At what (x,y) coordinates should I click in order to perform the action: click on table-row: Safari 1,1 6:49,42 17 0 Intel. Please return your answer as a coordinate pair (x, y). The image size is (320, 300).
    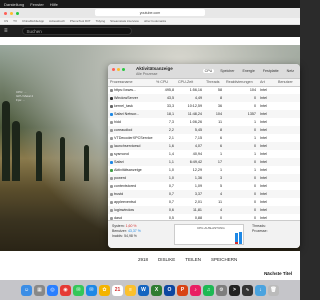
    Looking at the image, I should click on (204, 162).